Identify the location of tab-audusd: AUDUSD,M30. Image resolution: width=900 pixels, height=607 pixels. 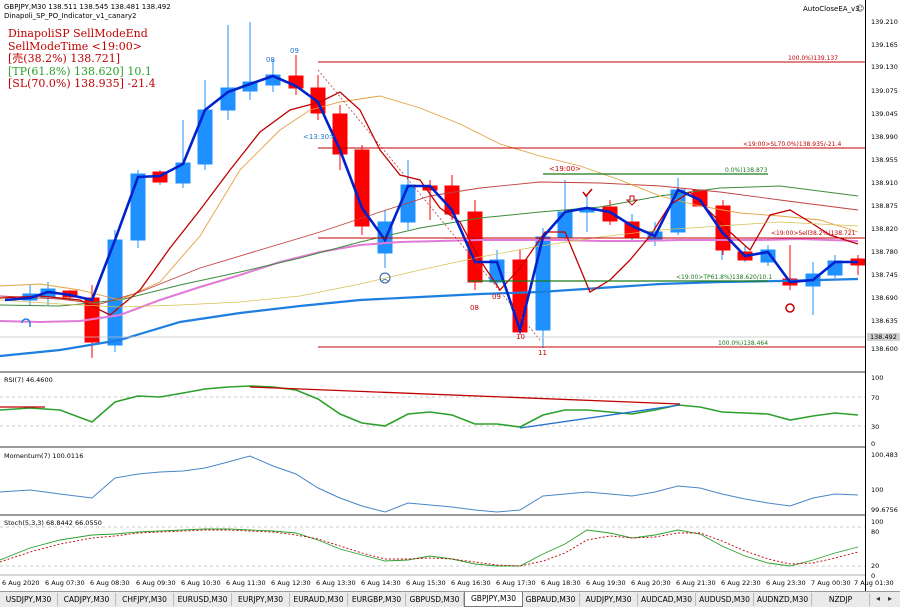
(725, 599).